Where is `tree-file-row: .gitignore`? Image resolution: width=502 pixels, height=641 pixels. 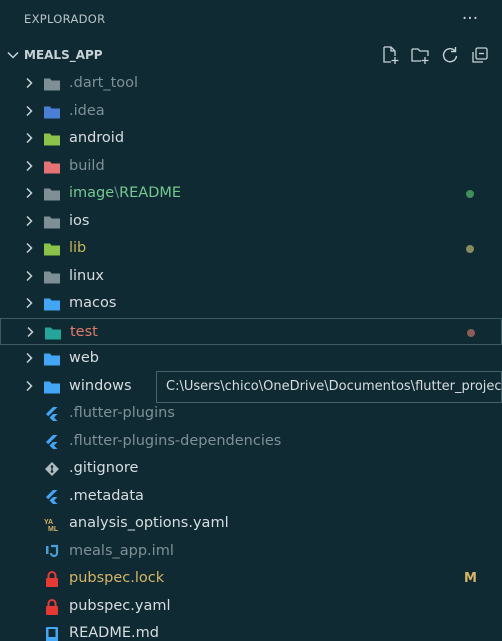 tree-file-row: .gitignore is located at coordinates (251, 468).